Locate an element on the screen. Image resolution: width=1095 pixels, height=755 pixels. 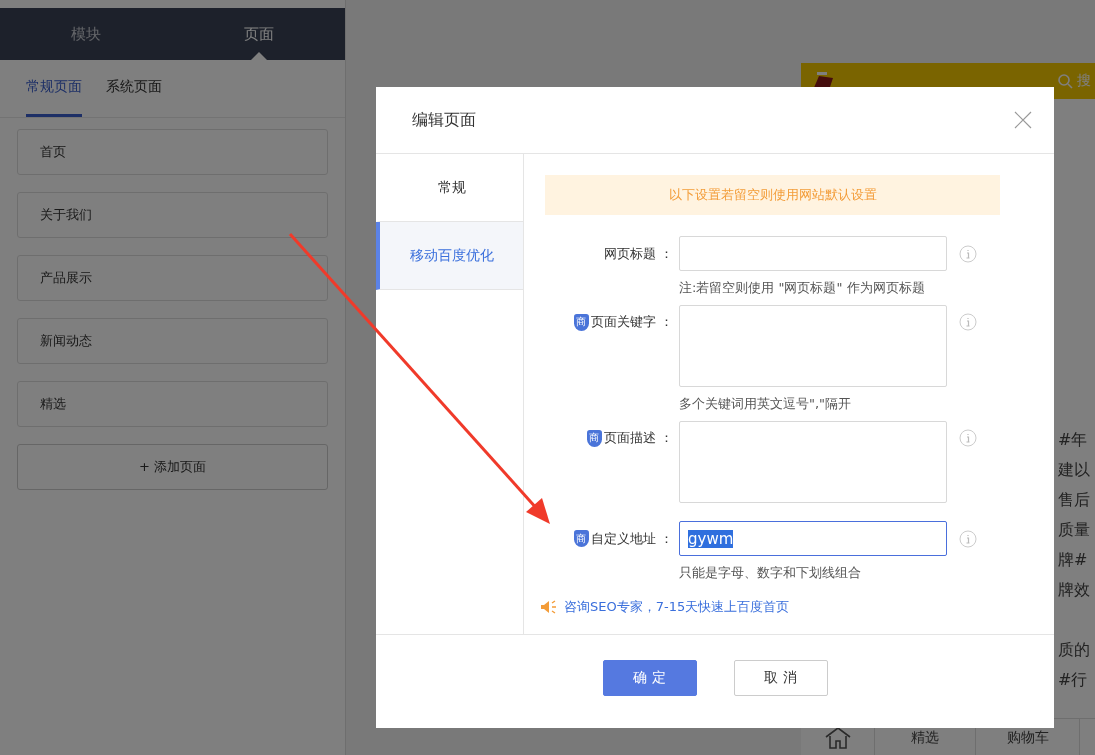
article-text: 售后 is located at coordinates (1074, 500).